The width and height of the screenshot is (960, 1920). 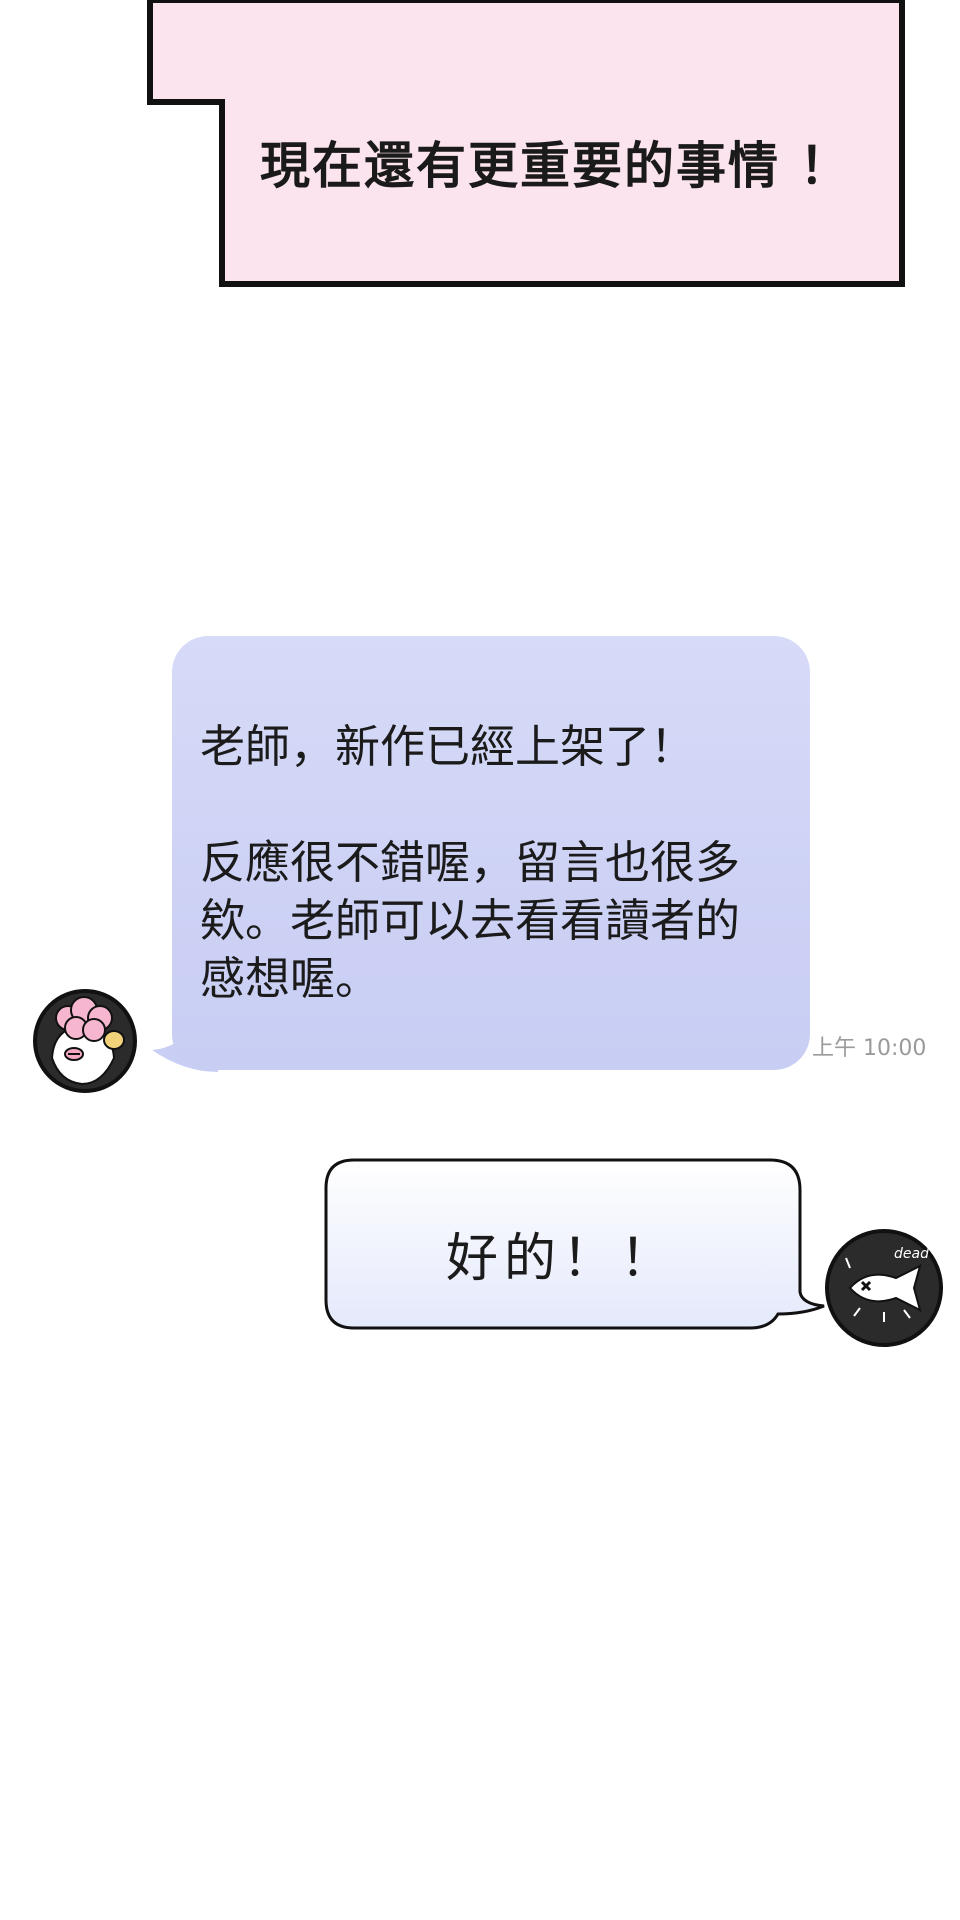 I want to click on dead-fish-avatar-icon: dead, so click(x=884, y=1288).